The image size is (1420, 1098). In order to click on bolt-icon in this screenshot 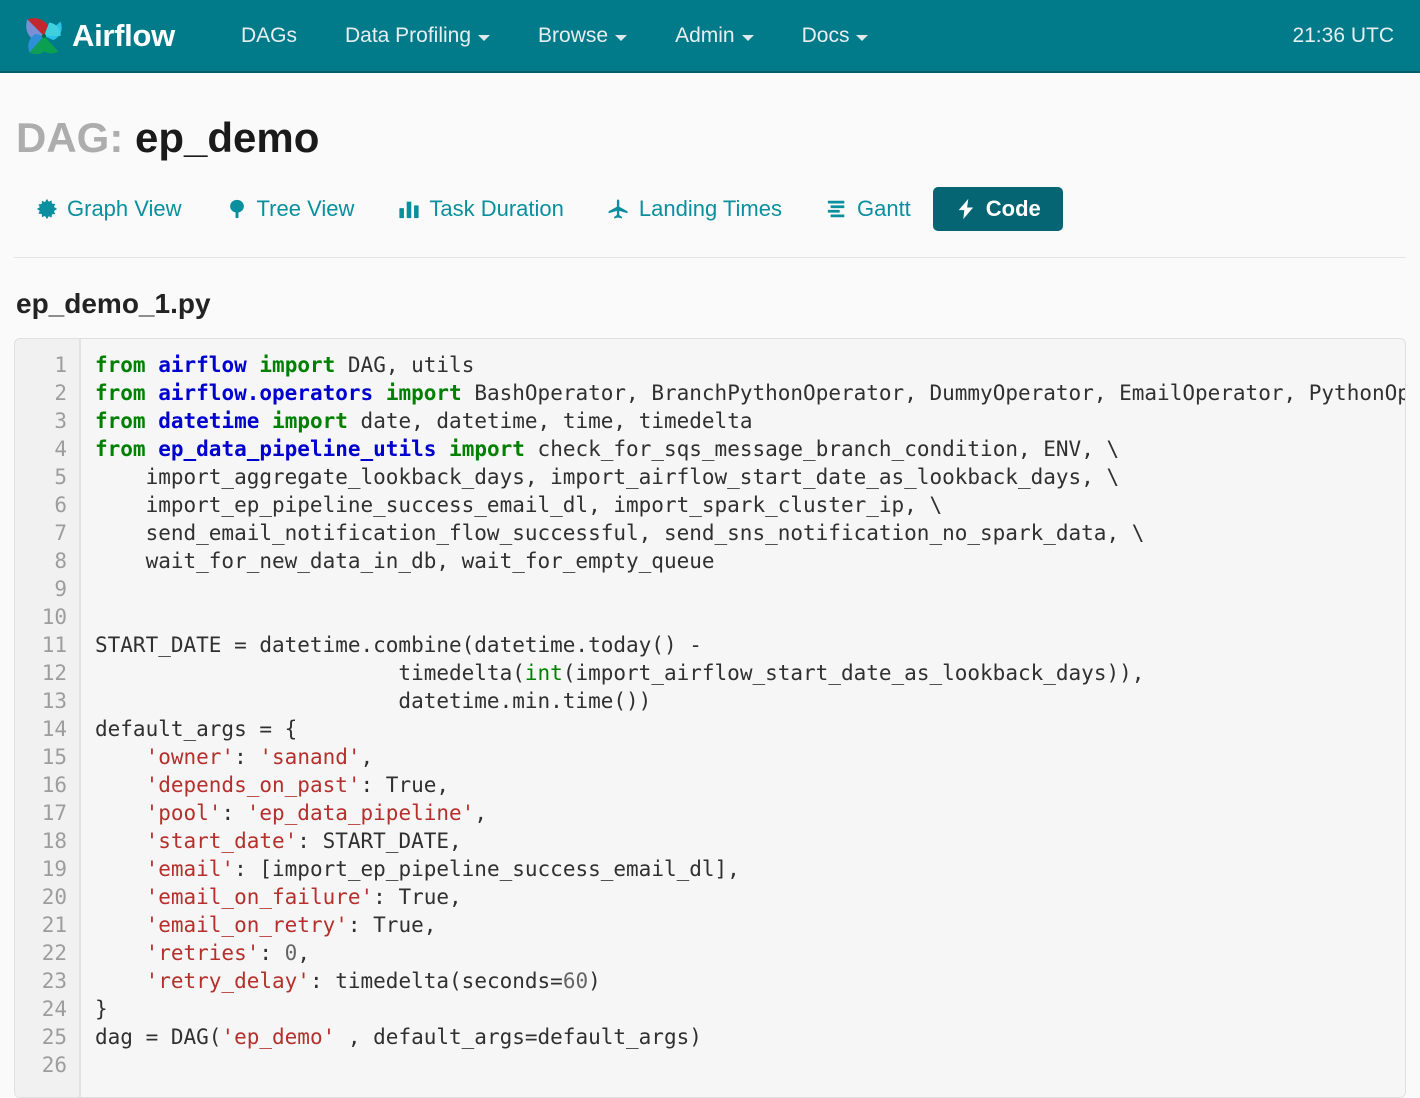, I will do `click(966, 209)`.